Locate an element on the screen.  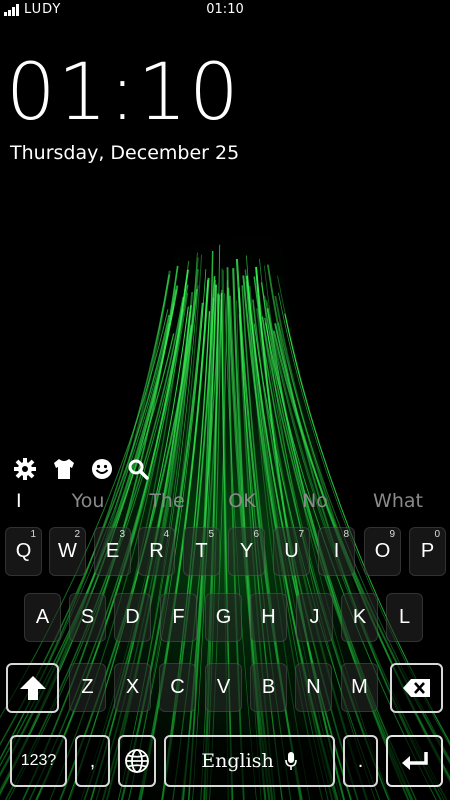
key-label: D is located at coordinates (132, 617).